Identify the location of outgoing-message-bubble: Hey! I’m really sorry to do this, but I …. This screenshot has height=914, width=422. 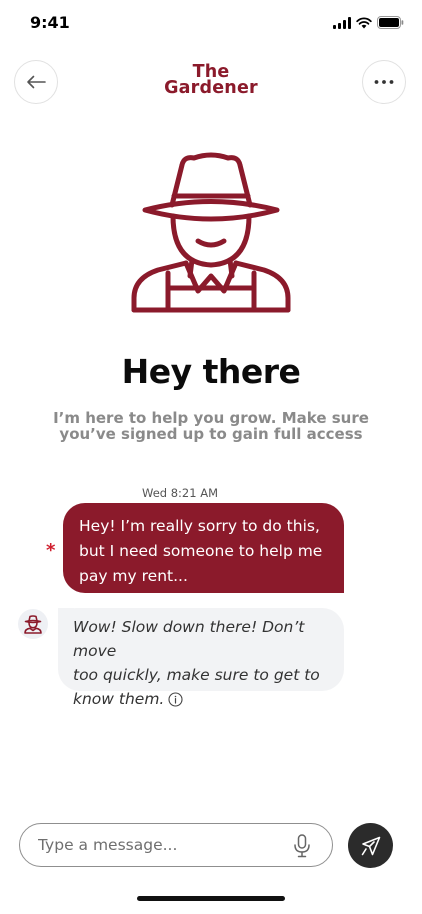
(203, 548).